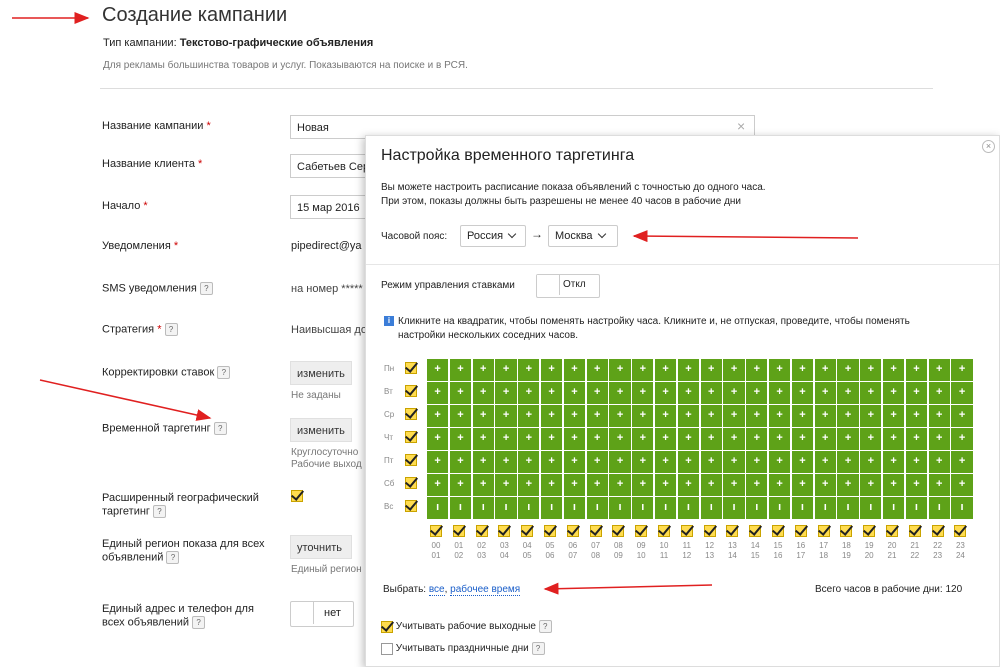  What do you see at coordinates (745, 236) in the screenshot?
I see `arrow-to-timezone` at bounding box center [745, 236].